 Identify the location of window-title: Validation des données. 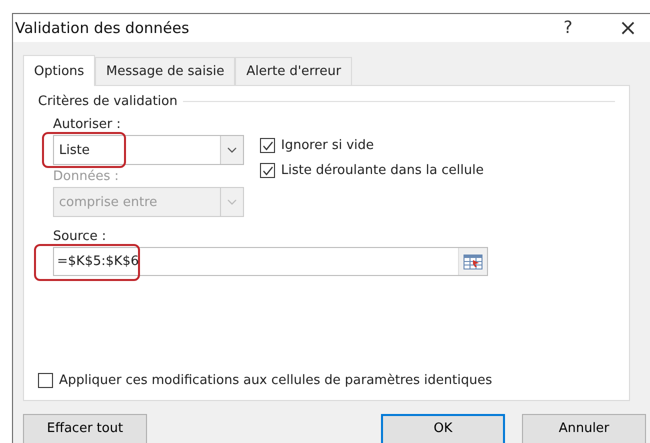
(102, 28).